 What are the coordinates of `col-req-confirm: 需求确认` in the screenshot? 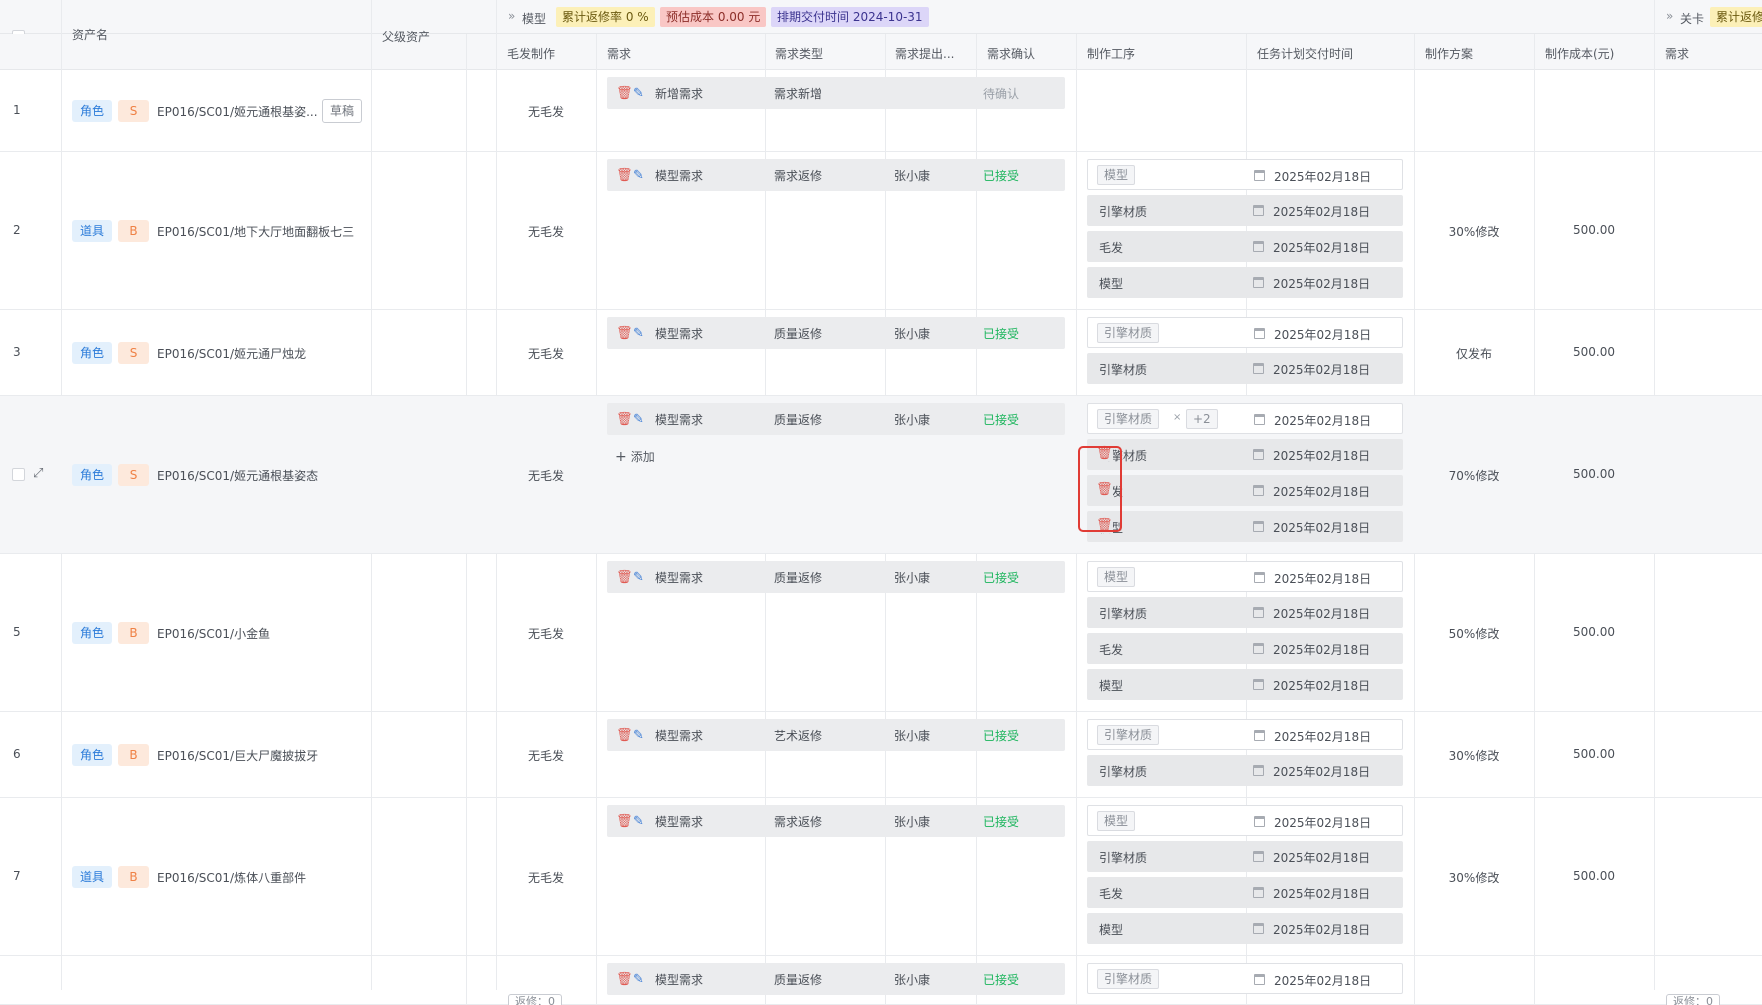 It's located at (1011, 53).